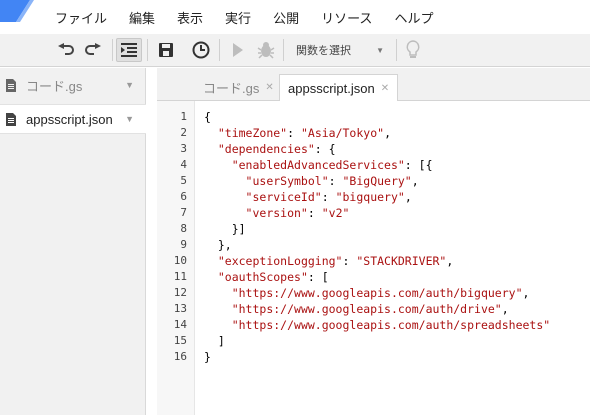 This screenshot has height=415, width=590. I want to click on line-number: 15, so click(180, 340).